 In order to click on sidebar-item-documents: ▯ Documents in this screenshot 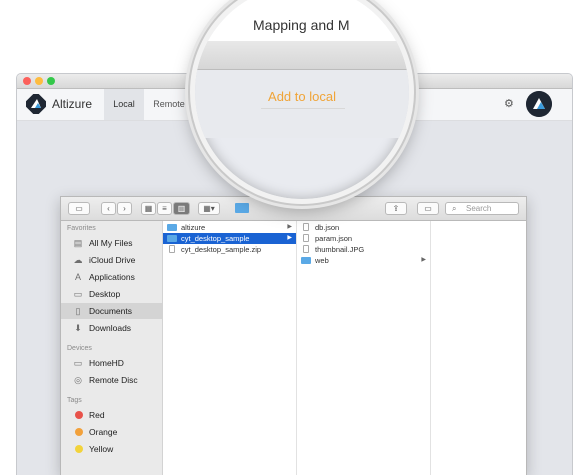, I will do `click(111, 311)`.